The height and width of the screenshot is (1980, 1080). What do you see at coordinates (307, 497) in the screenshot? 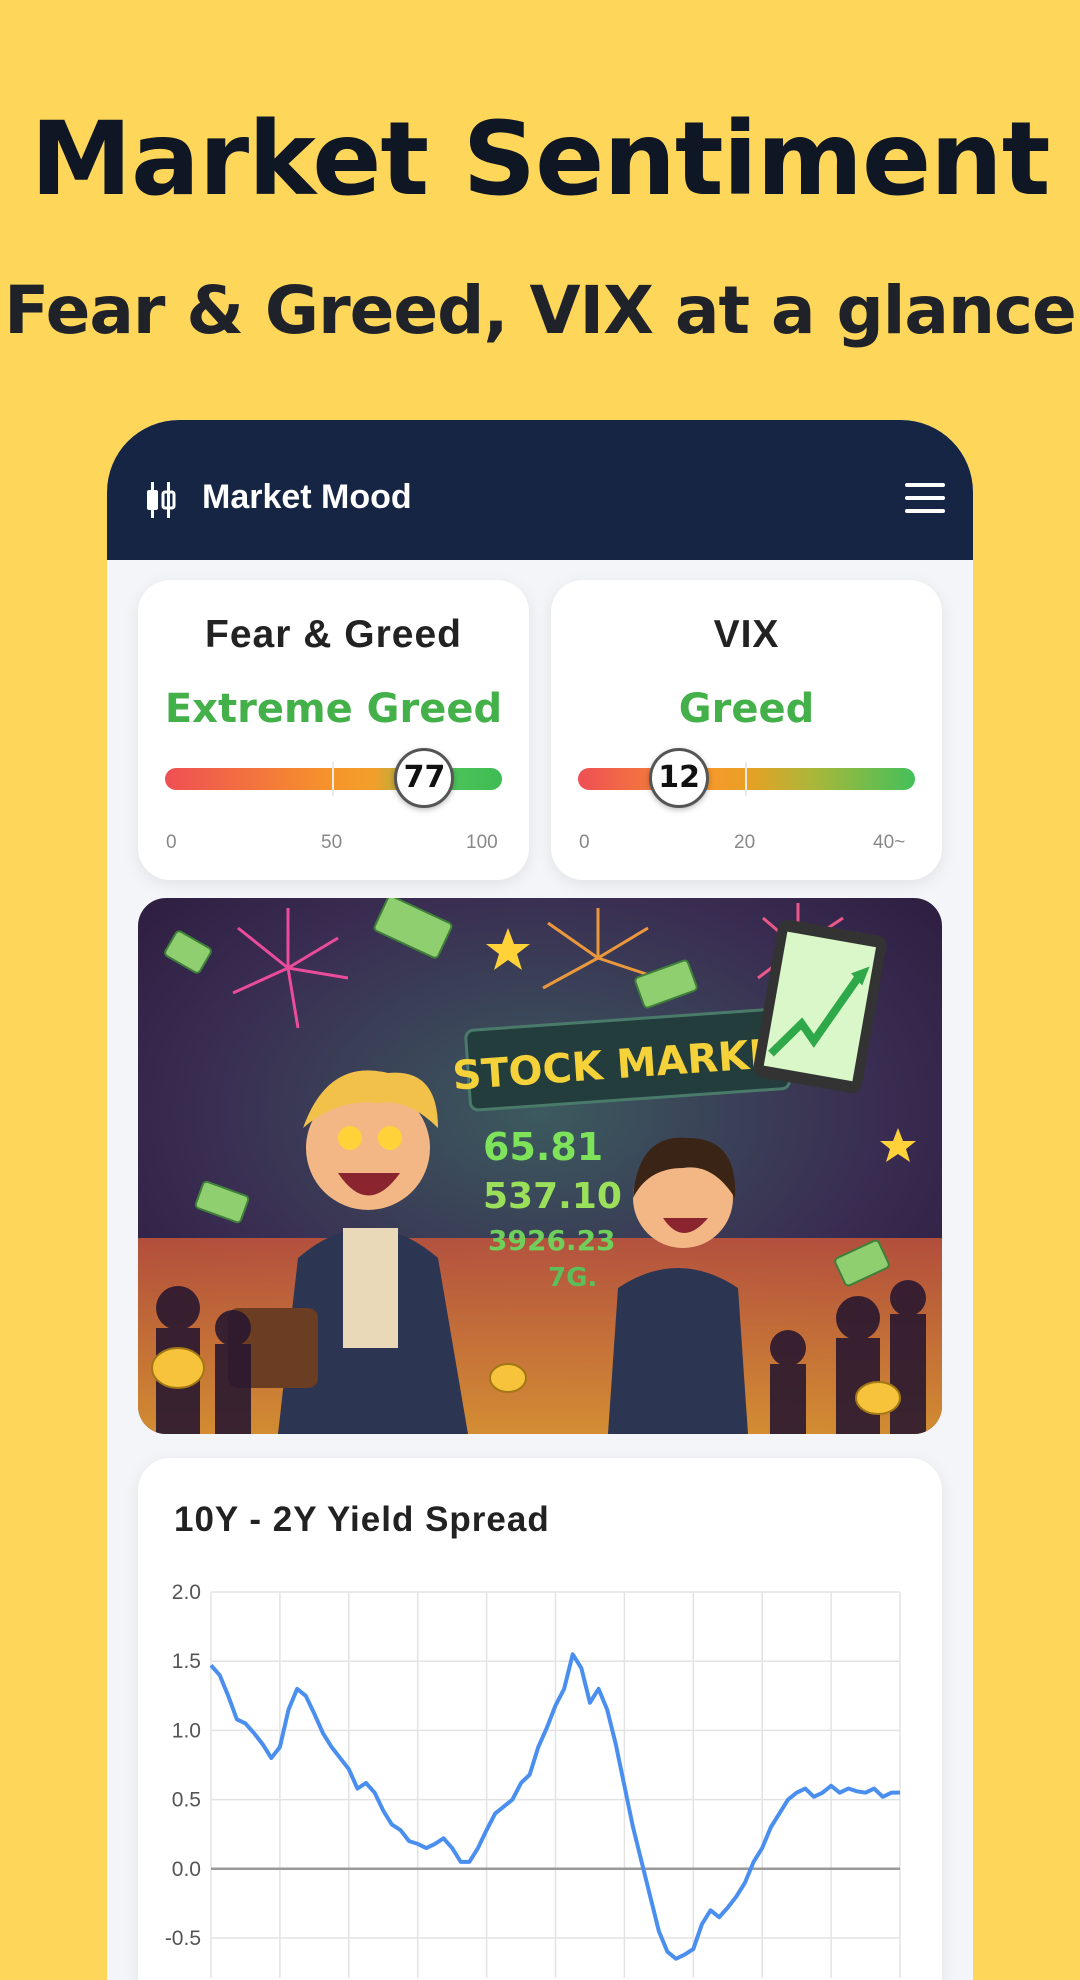
I see `app-title: Market Mood` at bounding box center [307, 497].